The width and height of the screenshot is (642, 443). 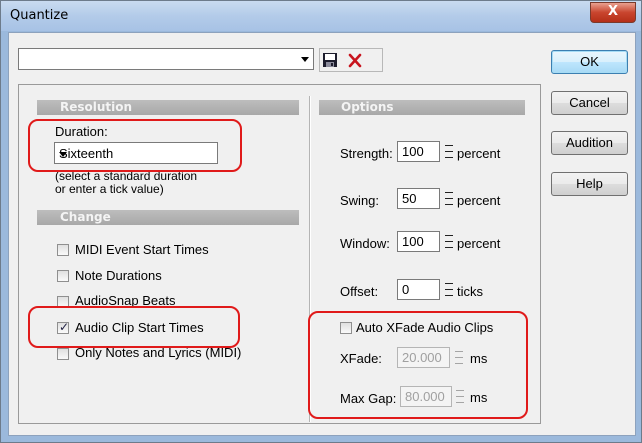 What do you see at coordinates (366, 153) in the screenshot?
I see `strength-label: Strength:` at bounding box center [366, 153].